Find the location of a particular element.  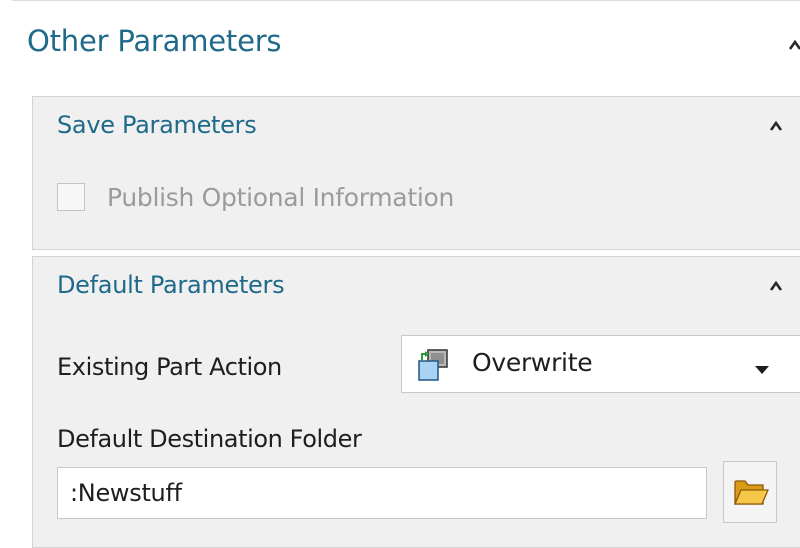

publish-optional-information-checkbox is located at coordinates (71, 197).